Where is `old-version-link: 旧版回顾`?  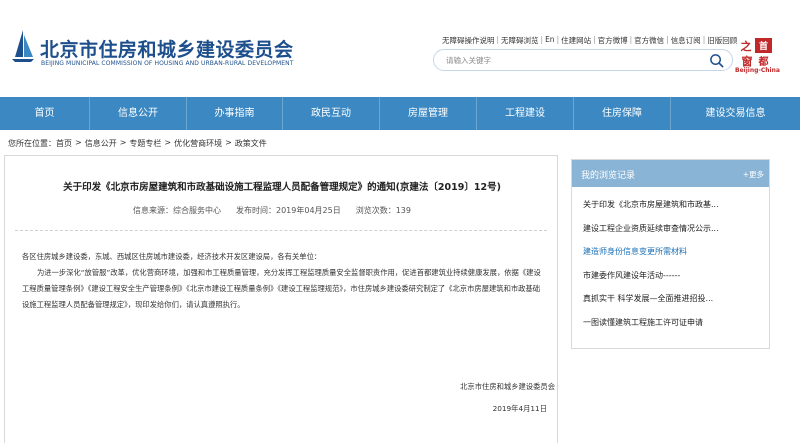 old-version-link: 旧版回顾 is located at coordinates (722, 40).